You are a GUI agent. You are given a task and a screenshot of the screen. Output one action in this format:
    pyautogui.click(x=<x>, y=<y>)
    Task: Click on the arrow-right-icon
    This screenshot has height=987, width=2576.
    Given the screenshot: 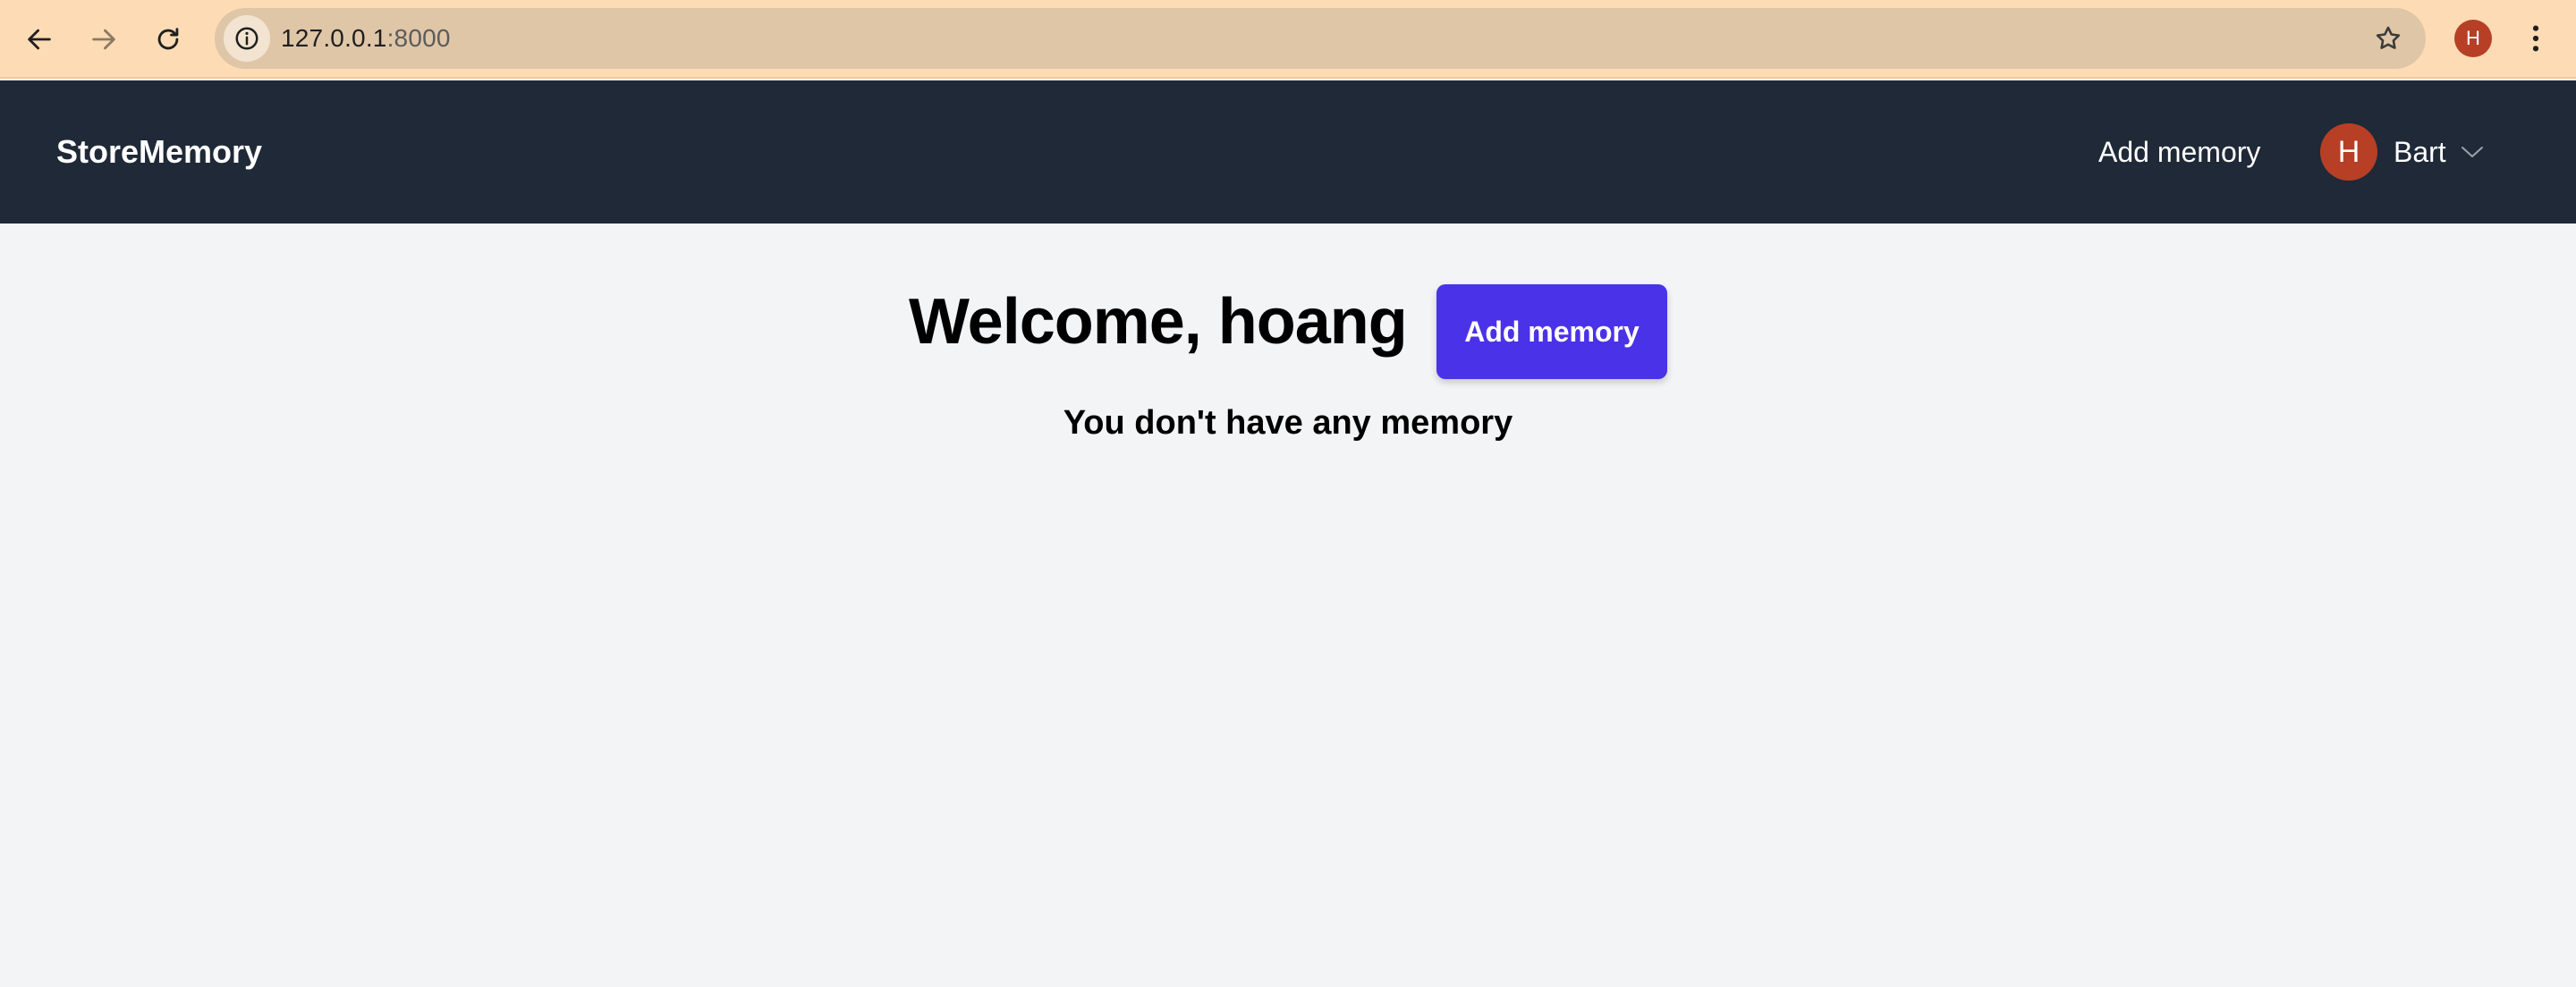 What is the action you would take?
    pyautogui.click(x=103, y=39)
    